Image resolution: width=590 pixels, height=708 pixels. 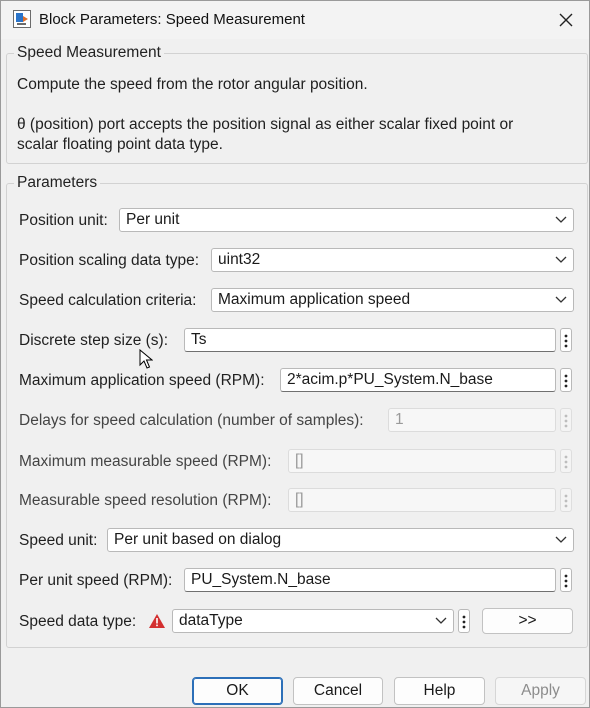 I want to click on speed-unit-value: Per unit based on dialog, so click(x=198, y=539).